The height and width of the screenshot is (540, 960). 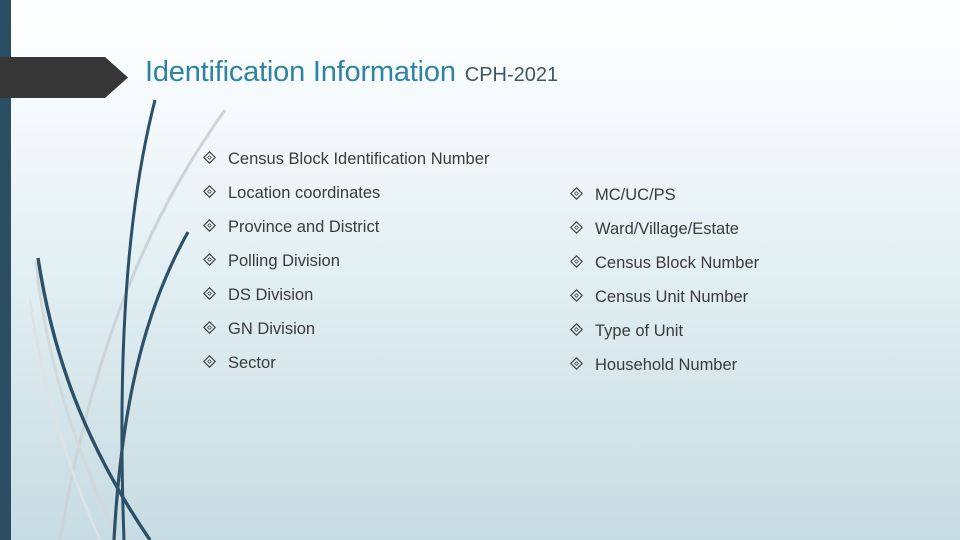 I want to click on page-title: Identification Information CPH-2021, so click(x=525, y=72).